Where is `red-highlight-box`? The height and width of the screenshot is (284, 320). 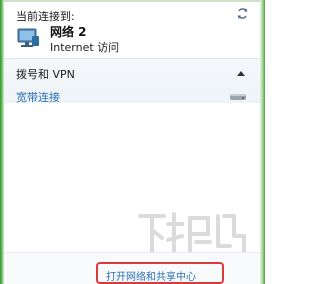
red-highlight-box is located at coordinates (160, 273).